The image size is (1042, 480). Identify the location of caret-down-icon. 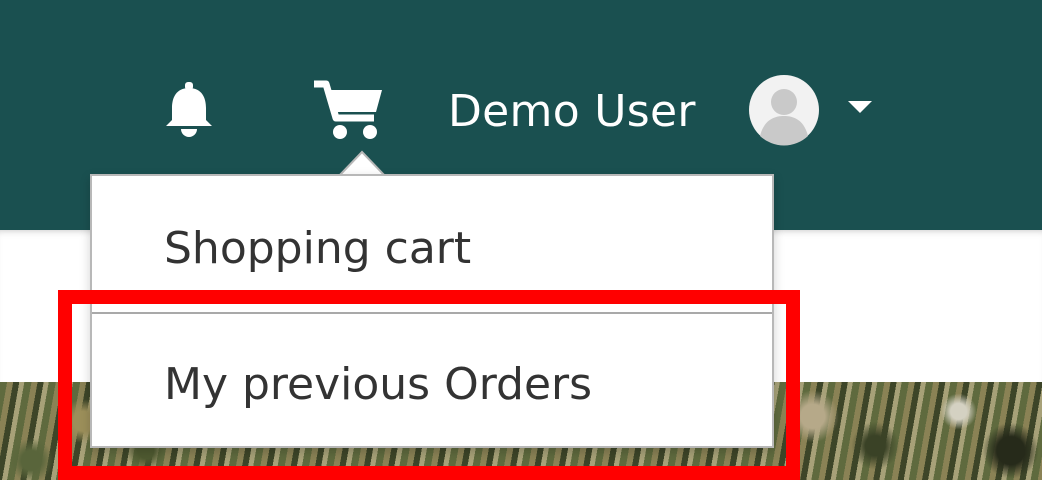
(860, 107).